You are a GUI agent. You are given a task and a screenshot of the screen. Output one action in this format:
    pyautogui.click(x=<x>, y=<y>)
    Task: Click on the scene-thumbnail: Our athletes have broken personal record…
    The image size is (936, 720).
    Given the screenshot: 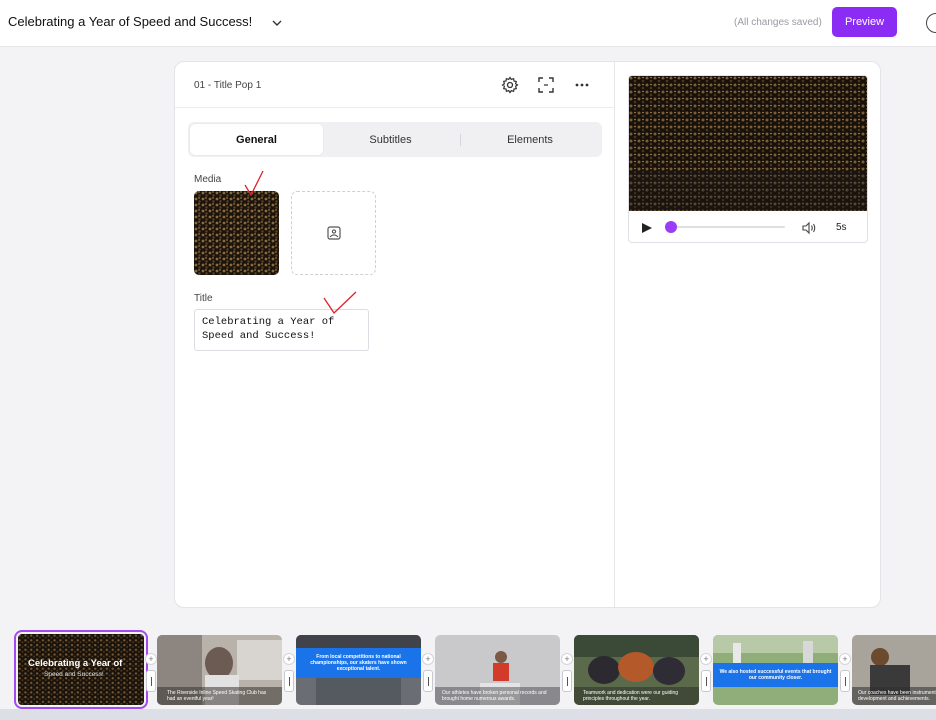 What is the action you would take?
    pyautogui.click(x=497, y=670)
    